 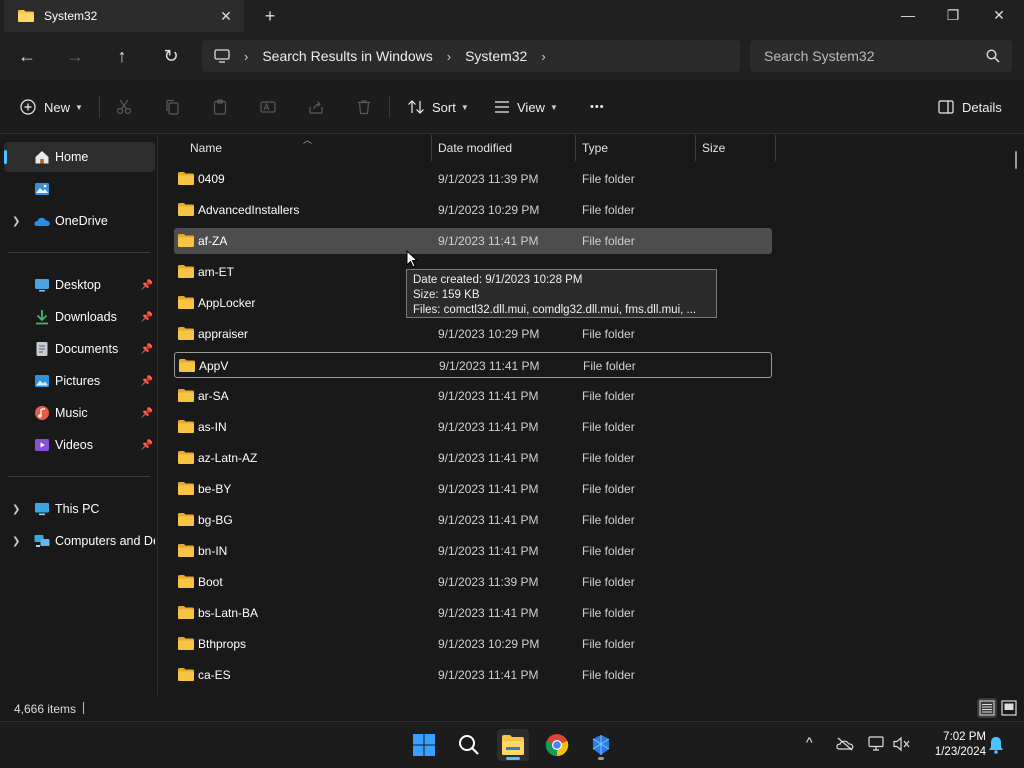 What do you see at coordinates (446, 295) in the screenshot?
I see `tooltip-size: Size: 159 KB` at bounding box center [446, 295].